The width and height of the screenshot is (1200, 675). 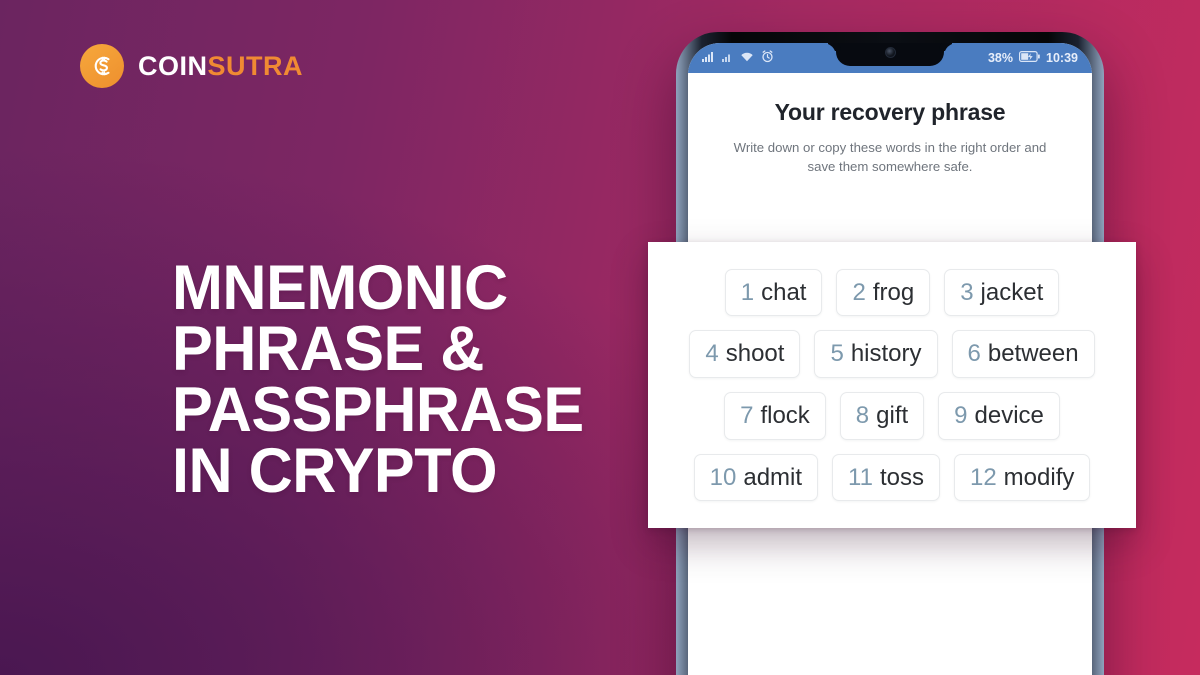 I want to click on recovery-word-index: 8, so click(x=862, y=415).